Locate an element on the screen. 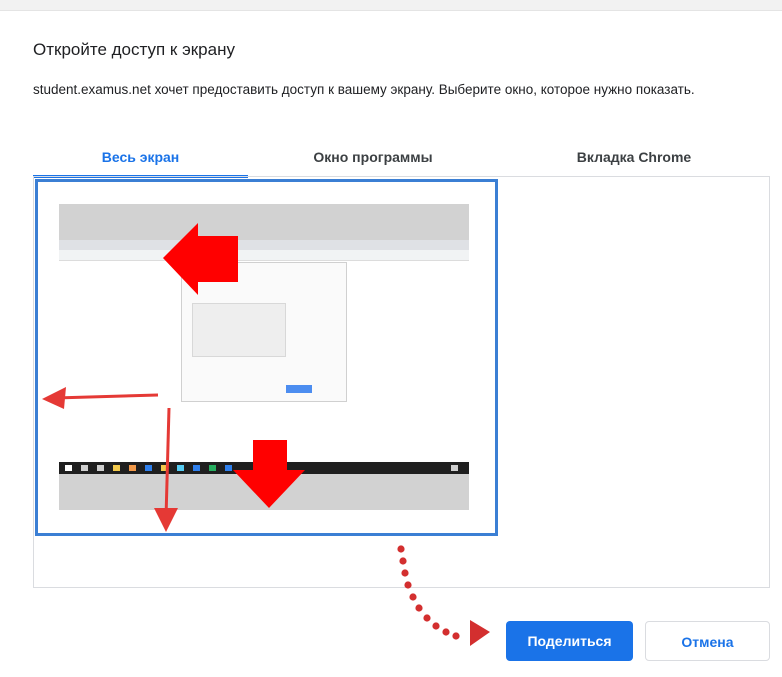 This screenshot has height=677, width=782. preview-start-icon is located at coordinates (68, 468).